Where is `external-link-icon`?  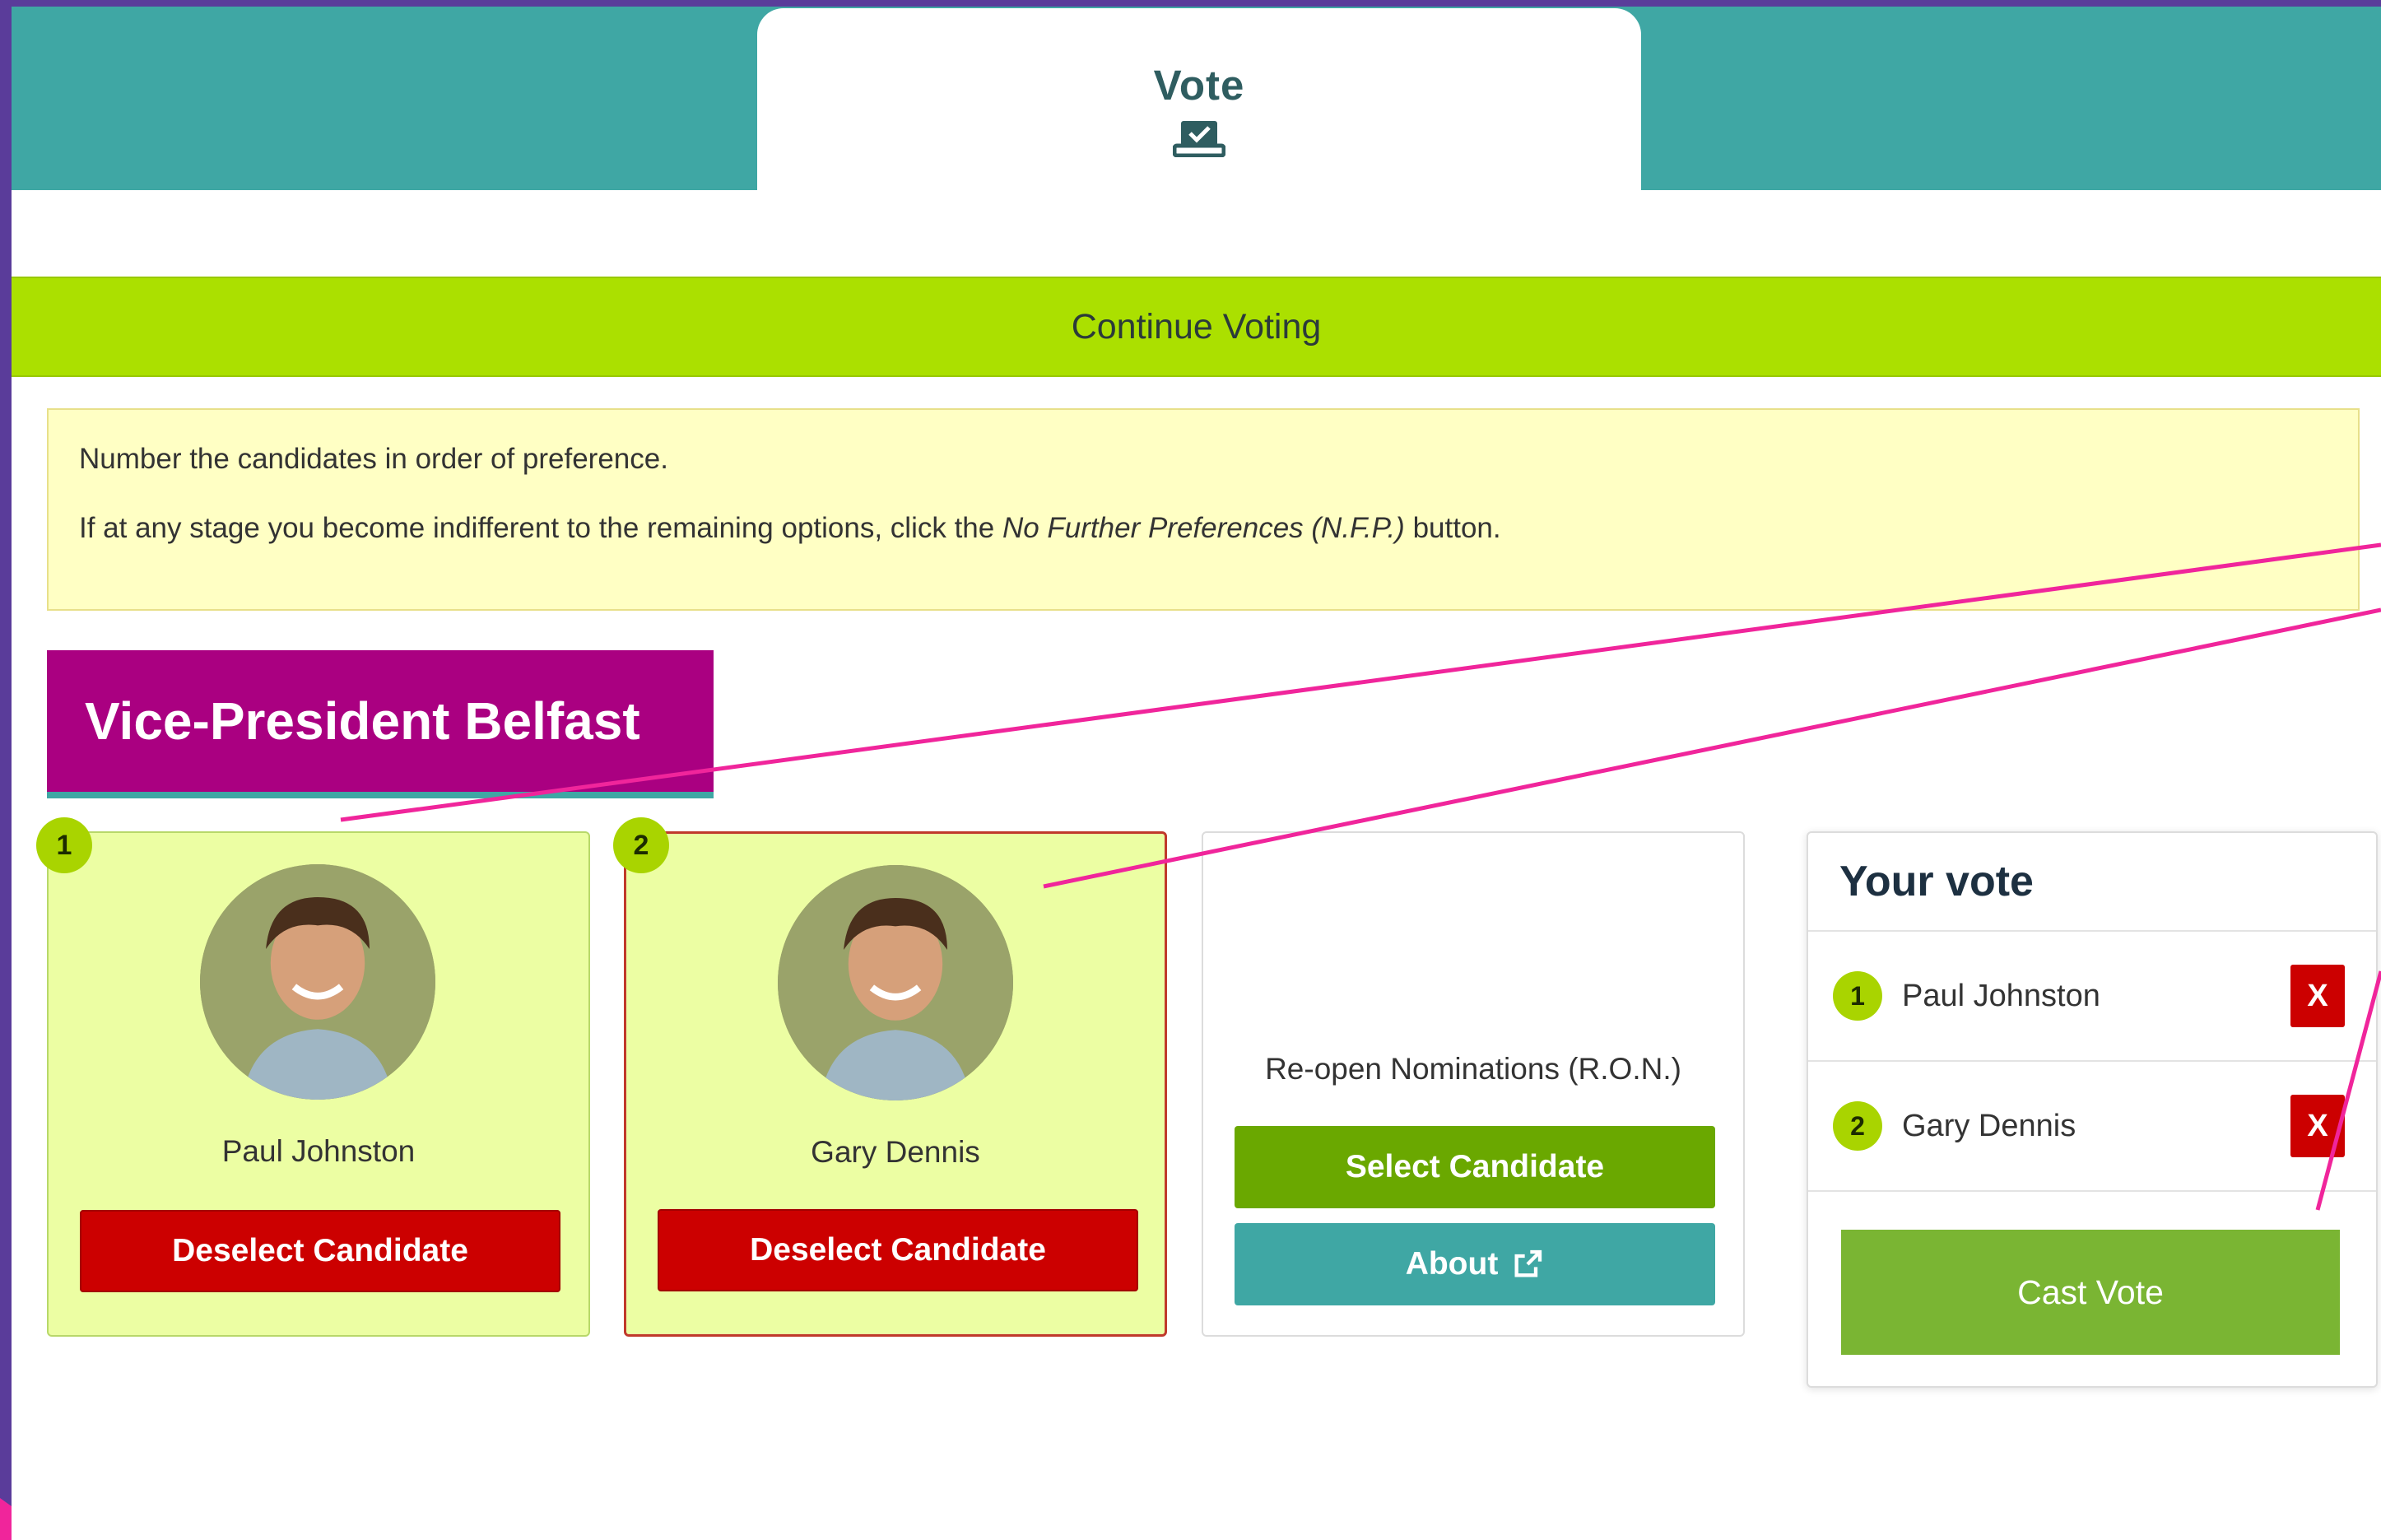
external-link-icon is located at coordinates (1528, 1263).